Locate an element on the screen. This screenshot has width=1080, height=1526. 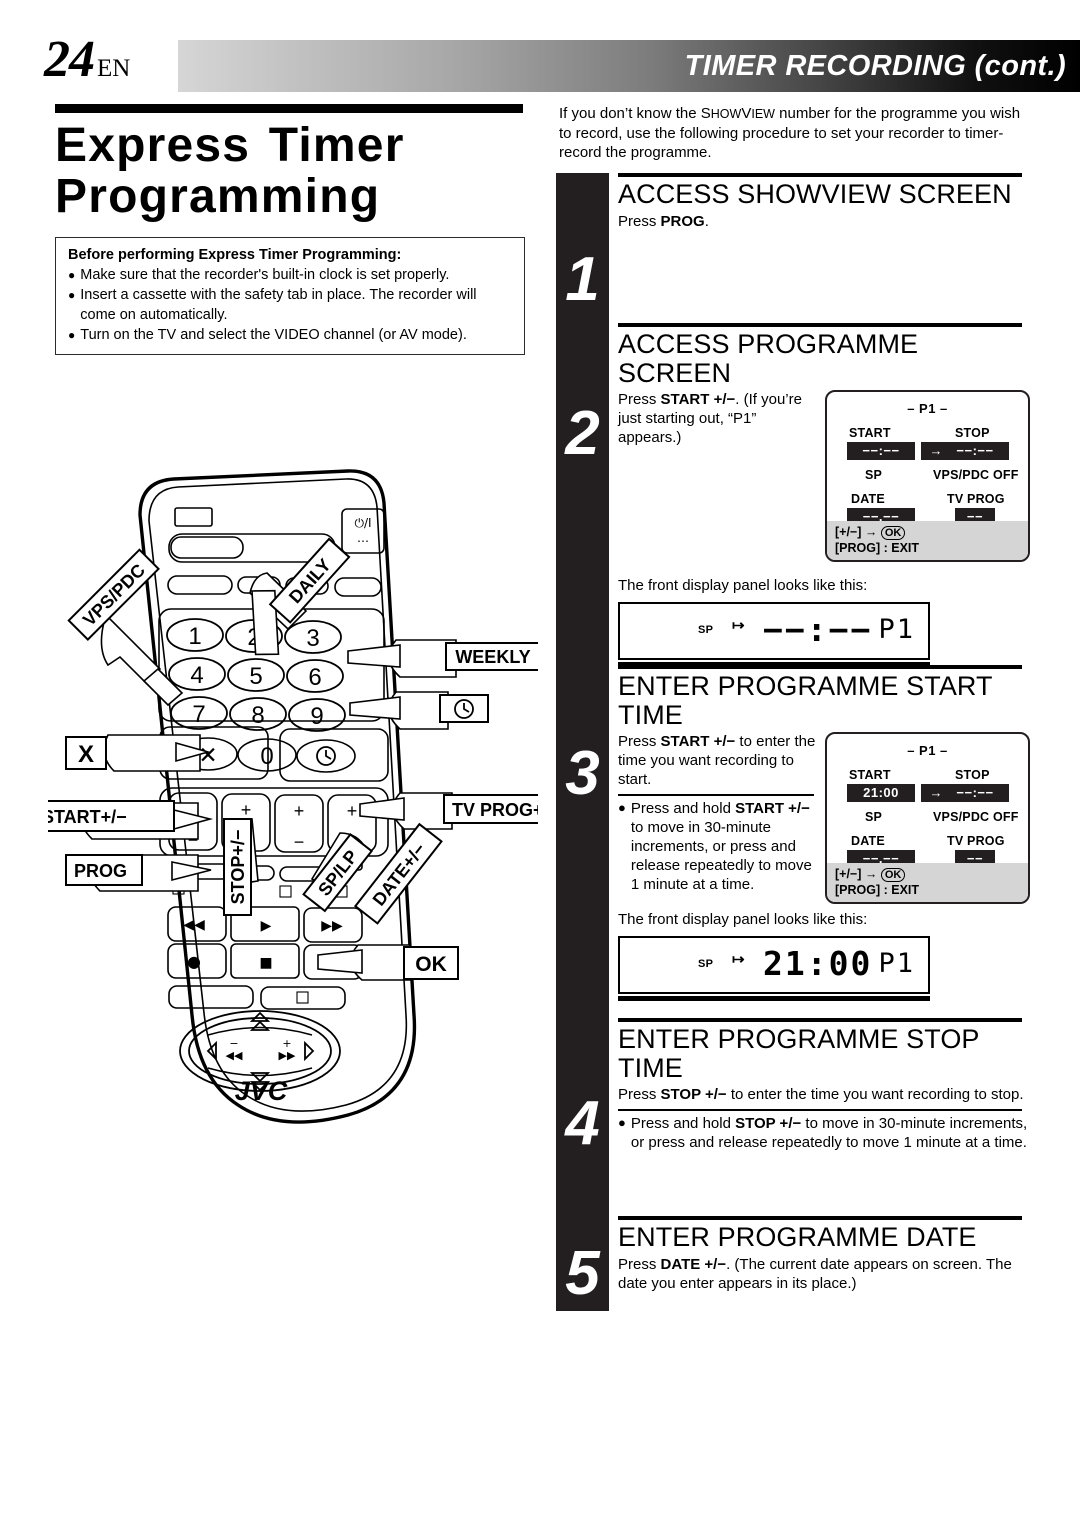
remote-key-6: 6 is located at coordinates (314, 677).